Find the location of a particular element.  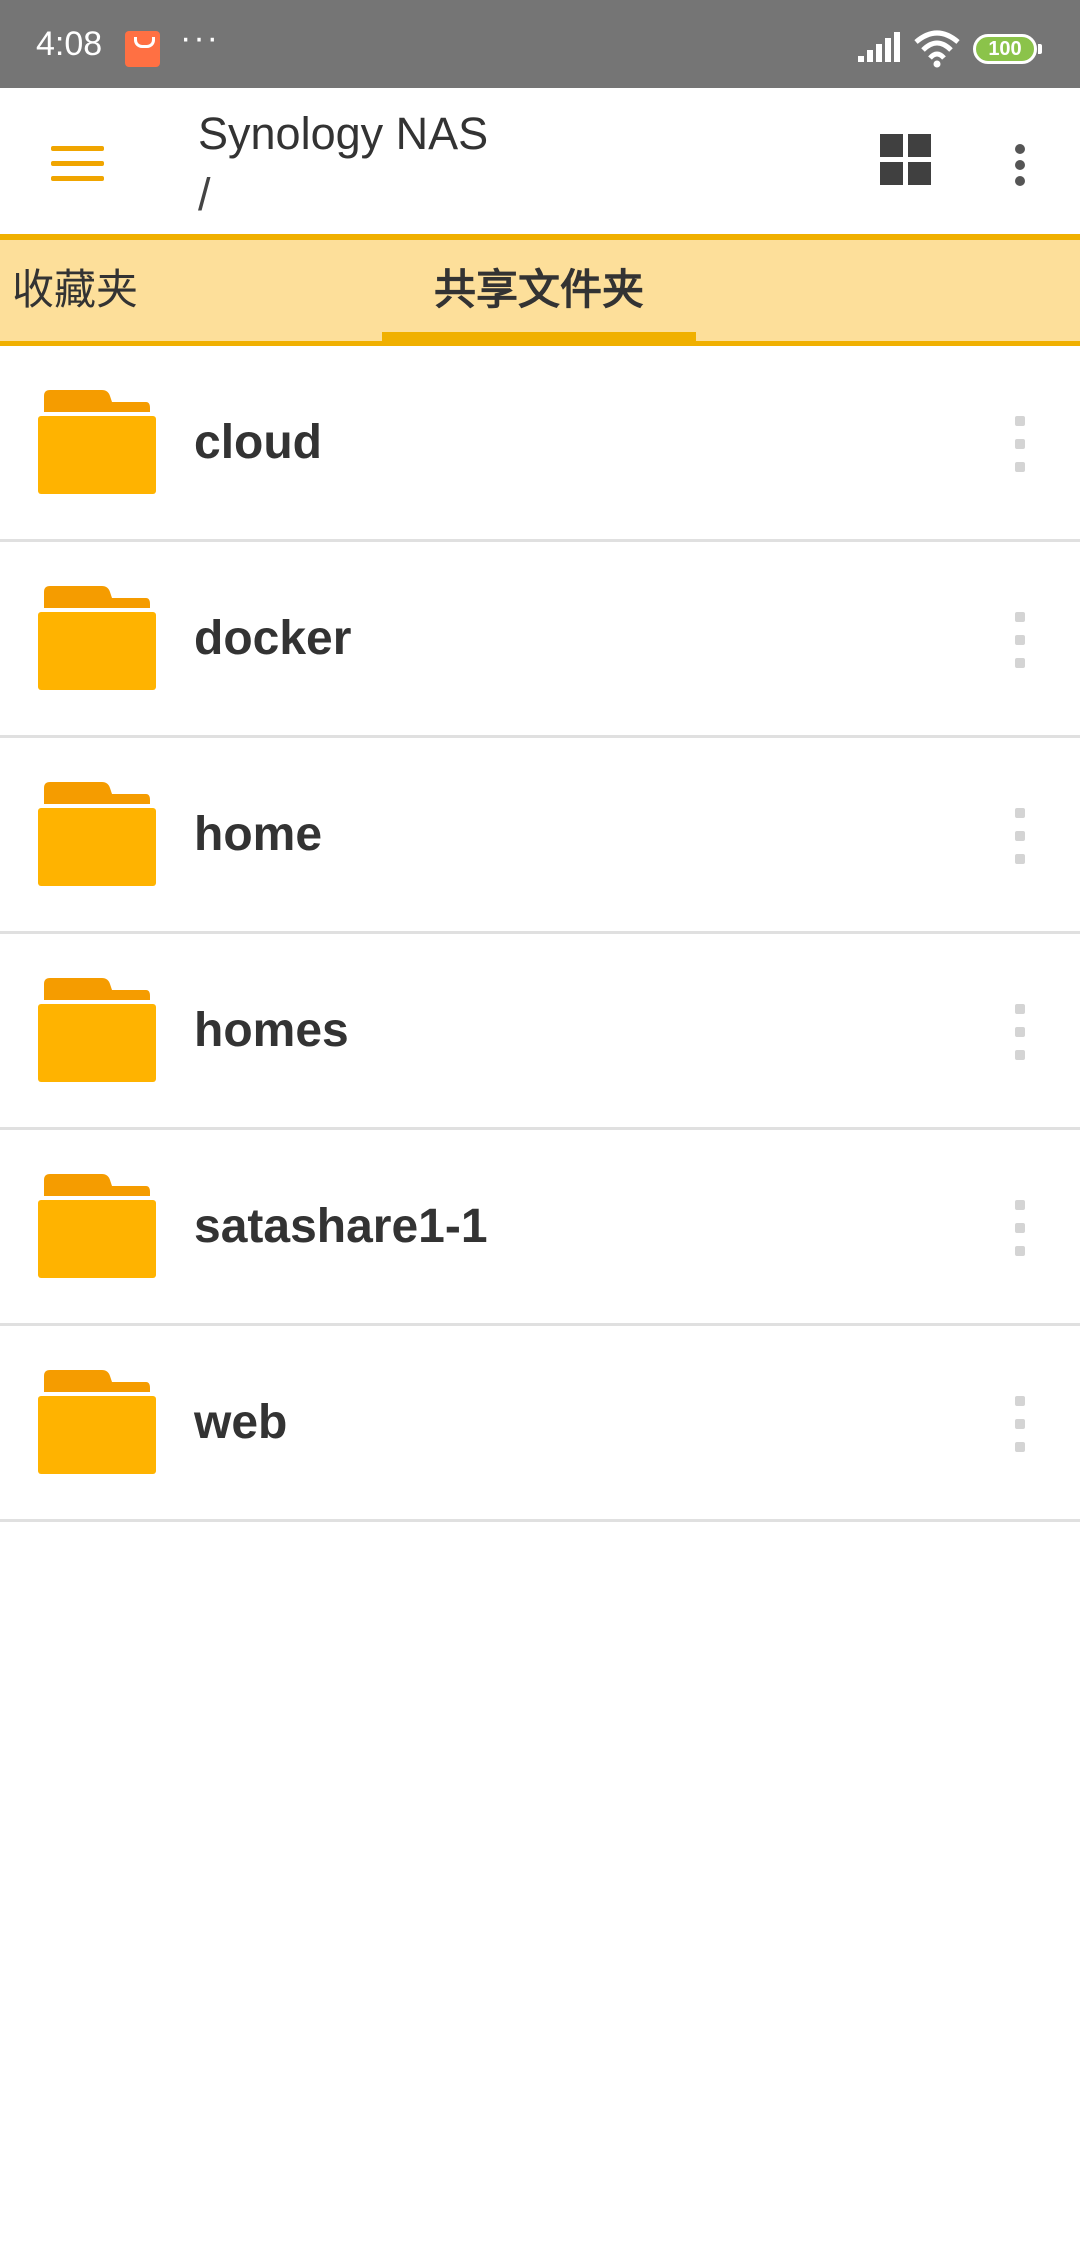

current-path: / is located at coordinates (204, 194).